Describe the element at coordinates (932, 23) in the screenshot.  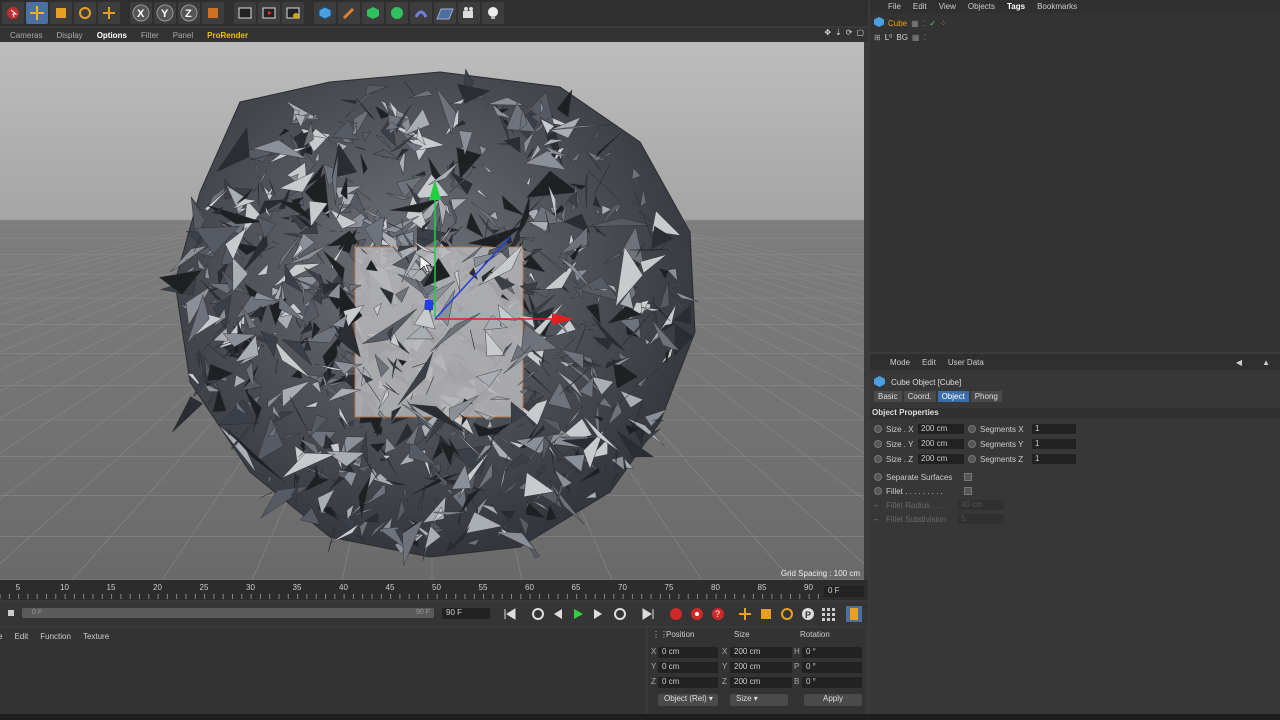
I see `enabled-check-icon: ✓` at that location.